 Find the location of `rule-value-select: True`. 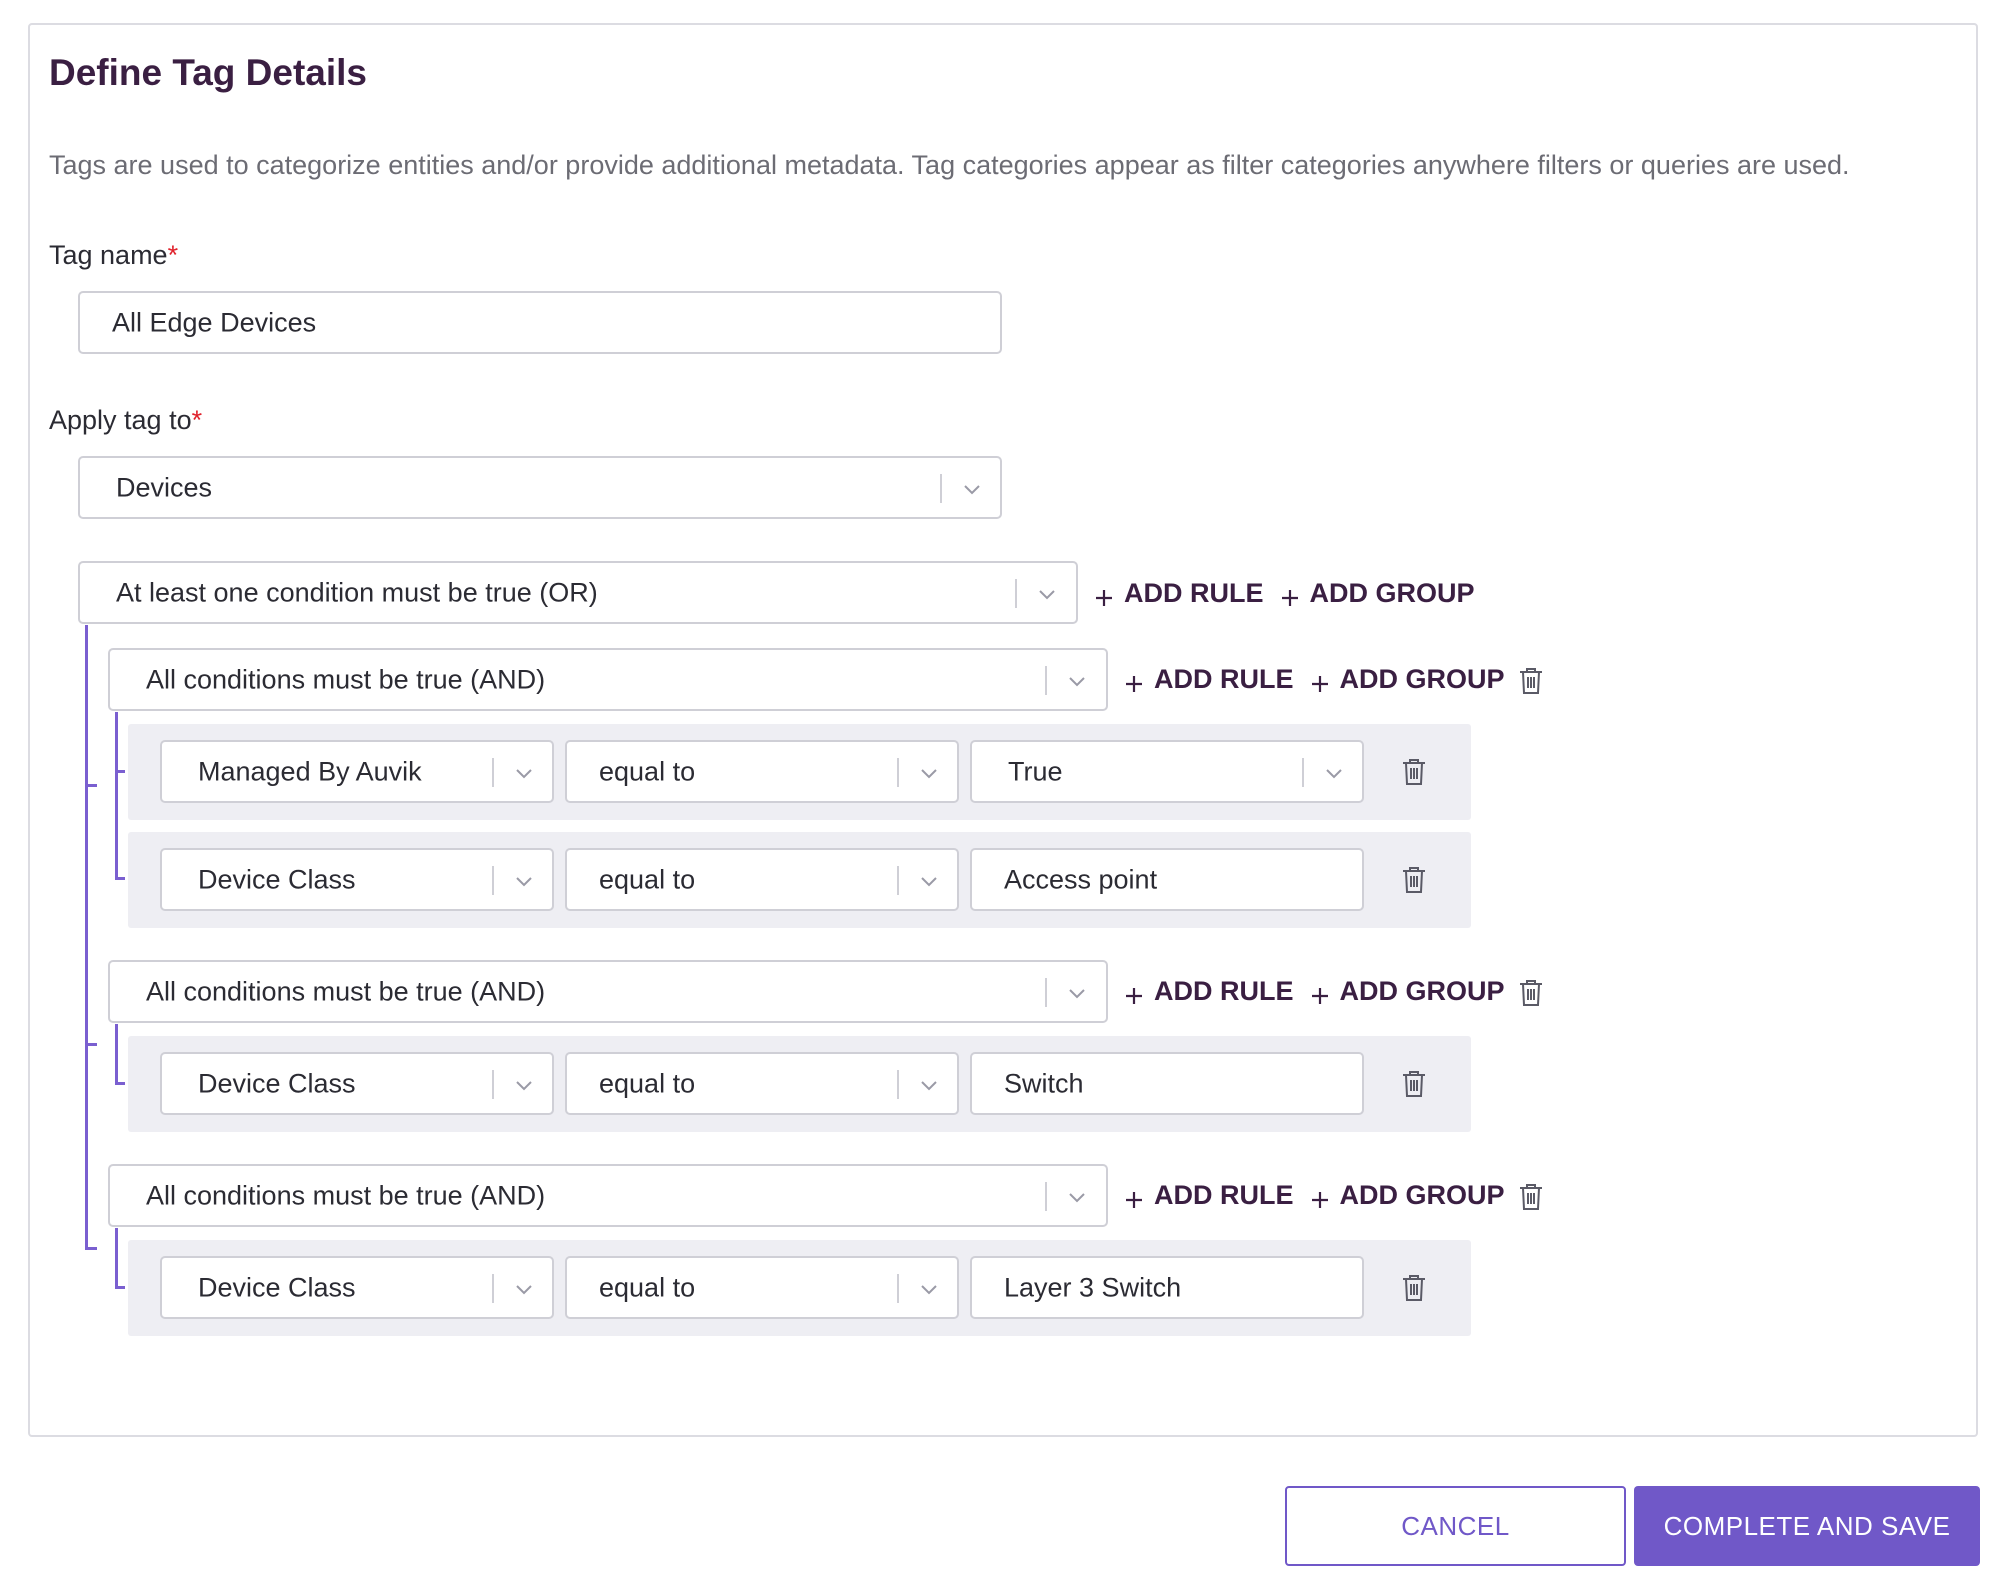

rule-value-select: True is located at coordinates (1167, 771).